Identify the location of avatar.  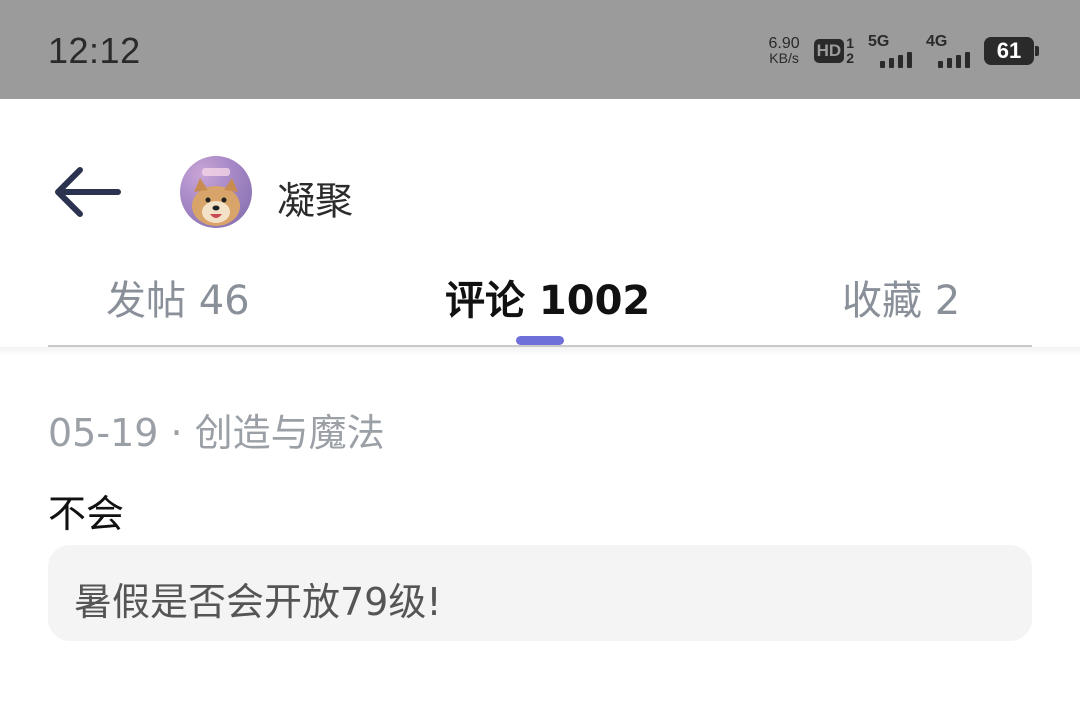
(216, 192).